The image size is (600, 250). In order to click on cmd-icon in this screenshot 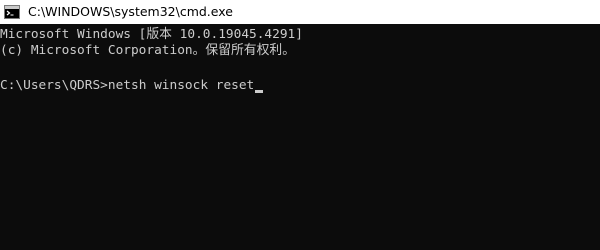, I will do `click(12, 12)`.